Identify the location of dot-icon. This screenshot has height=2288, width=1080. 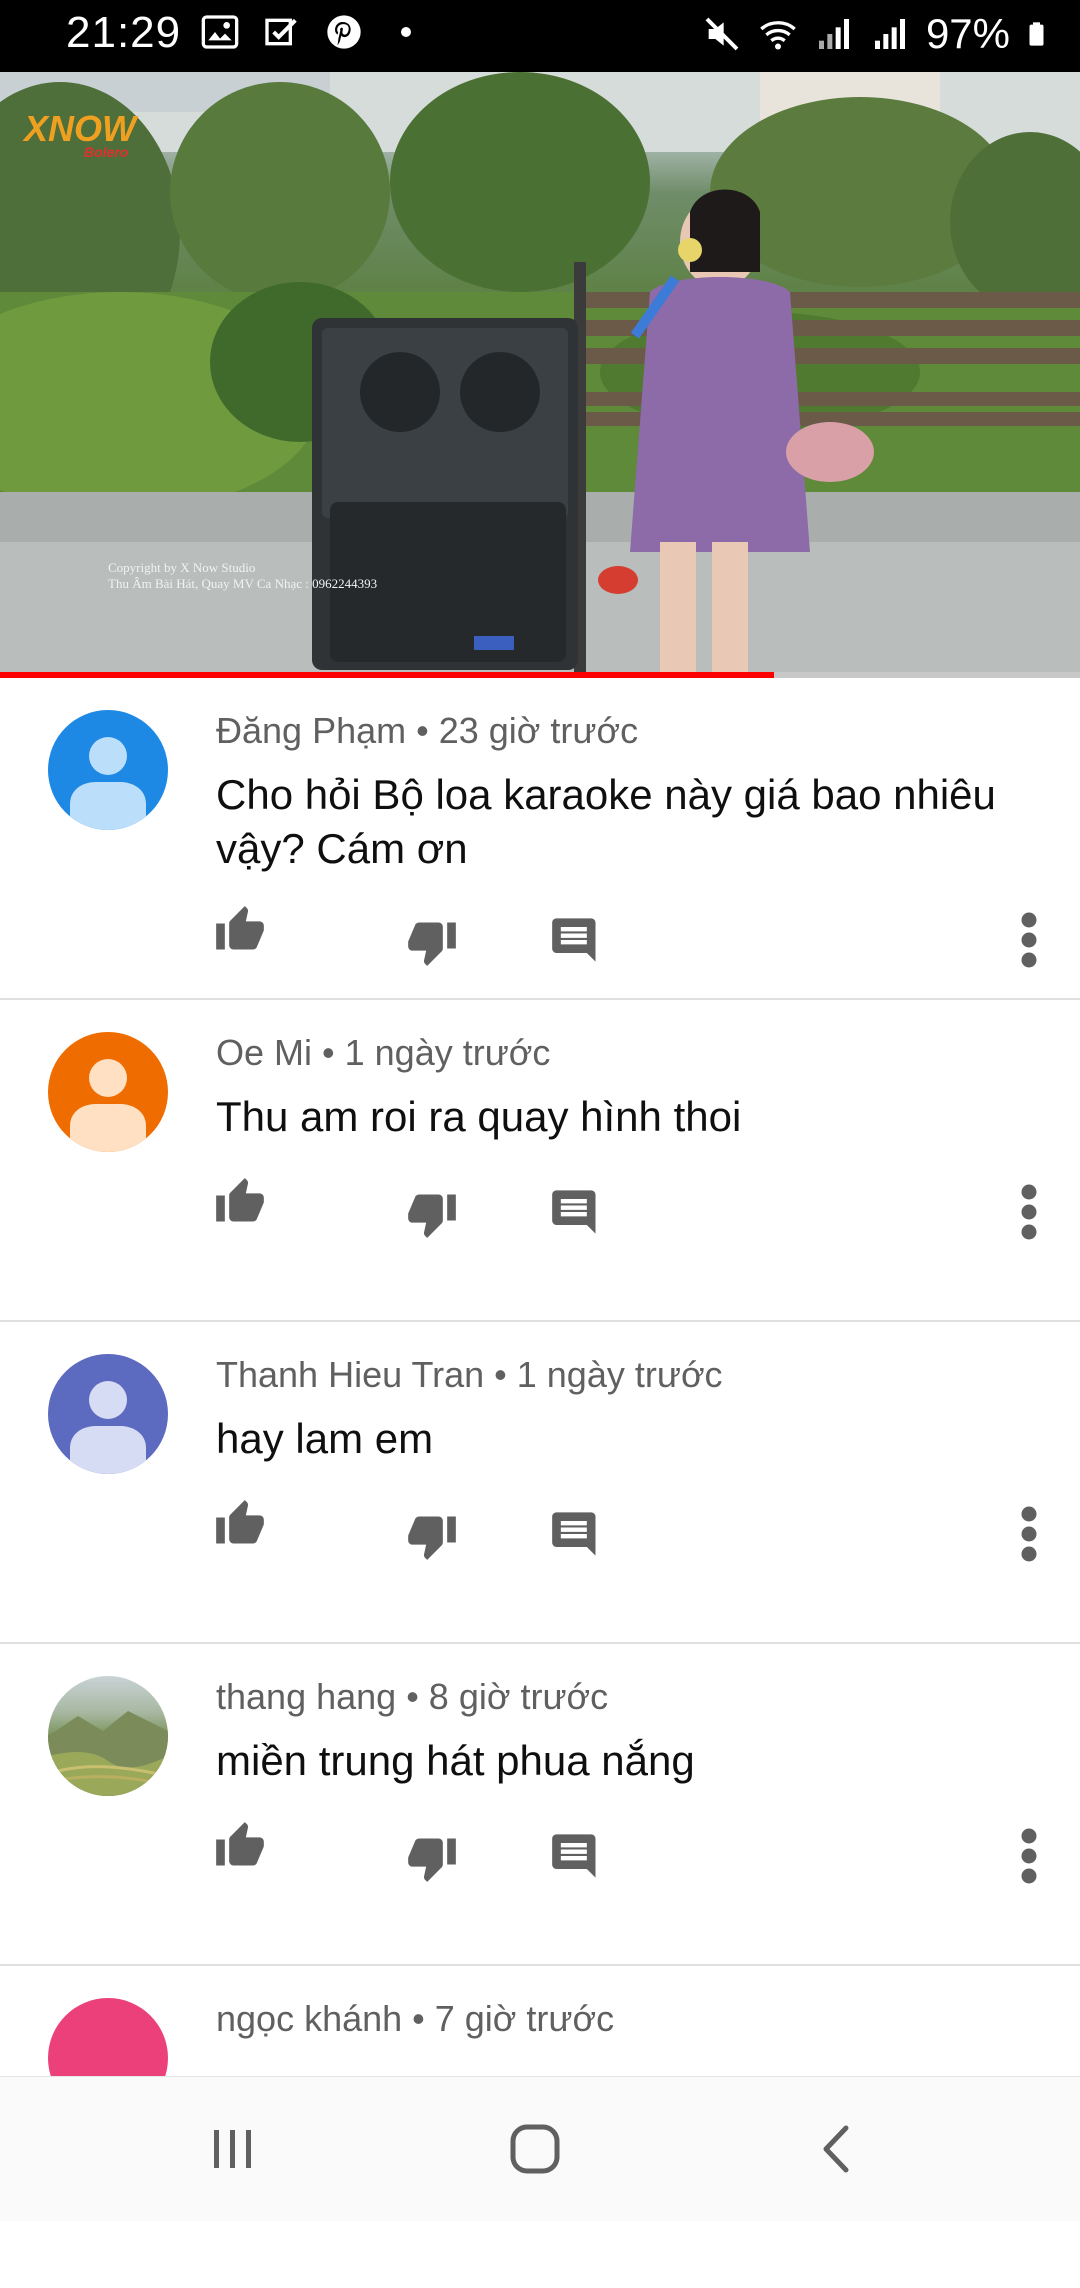
(406, 32).